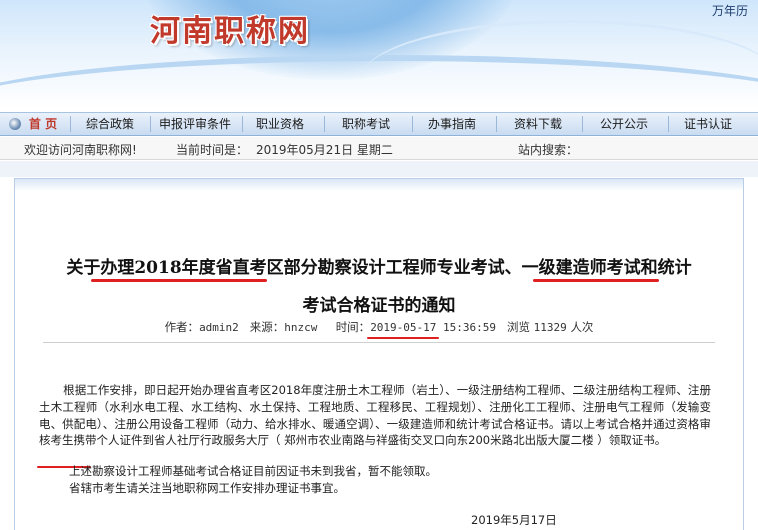 The image size is (758, 530). I want to click on publish-time: 2019-05-17 15:36:59, so click(433, 327).